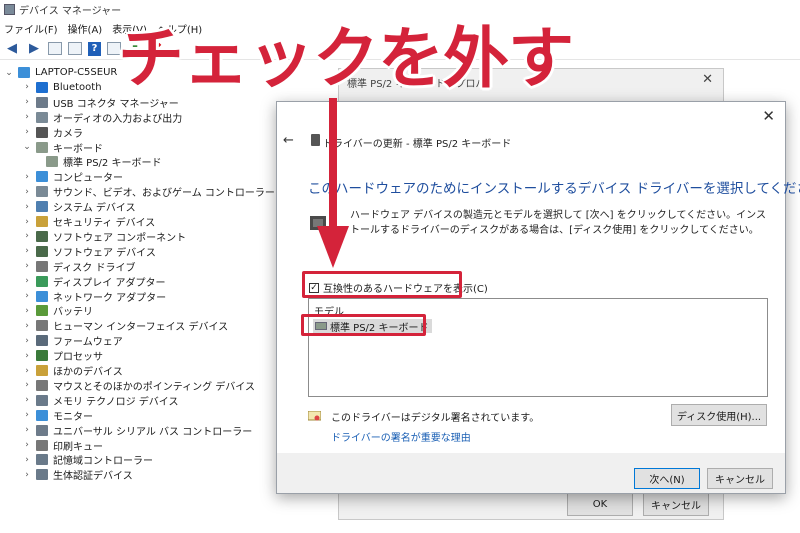 The image size is (800, 533). What do you see at coordinates (62, 355) in the screenshot?
I see `tree-item: › プロセッサ` at bounding box center [62, 355].